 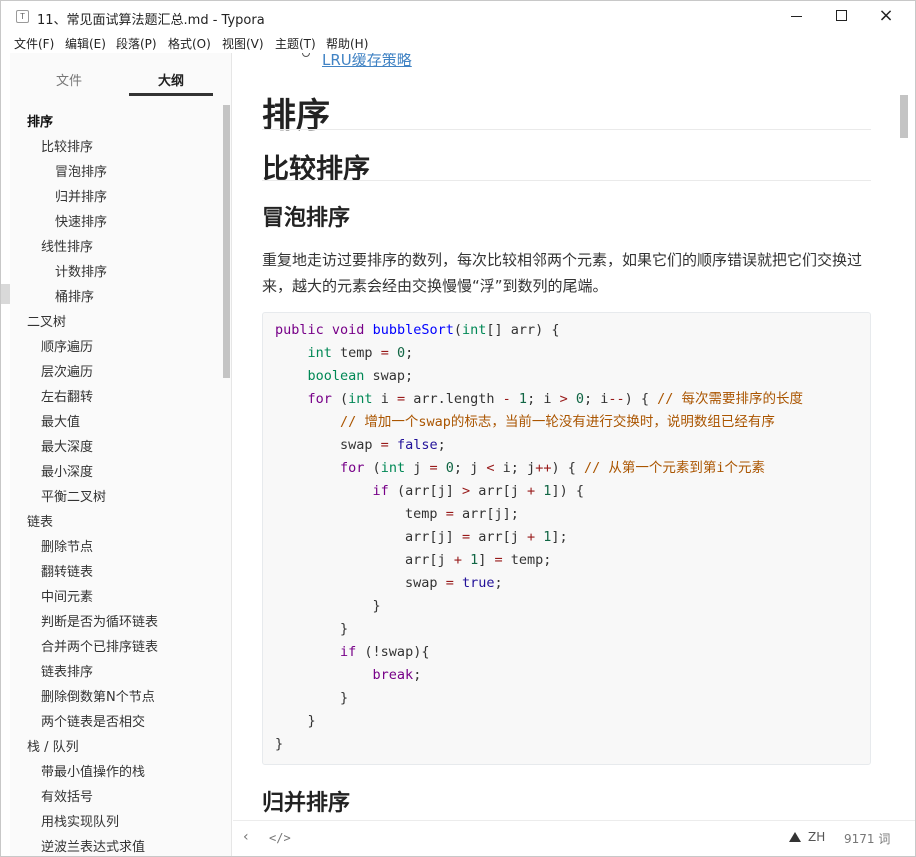 What do you see at coordinates (67, 597) in the screenshot?
I see `outline-item: 中间元素` at bounding box center [67, 597].